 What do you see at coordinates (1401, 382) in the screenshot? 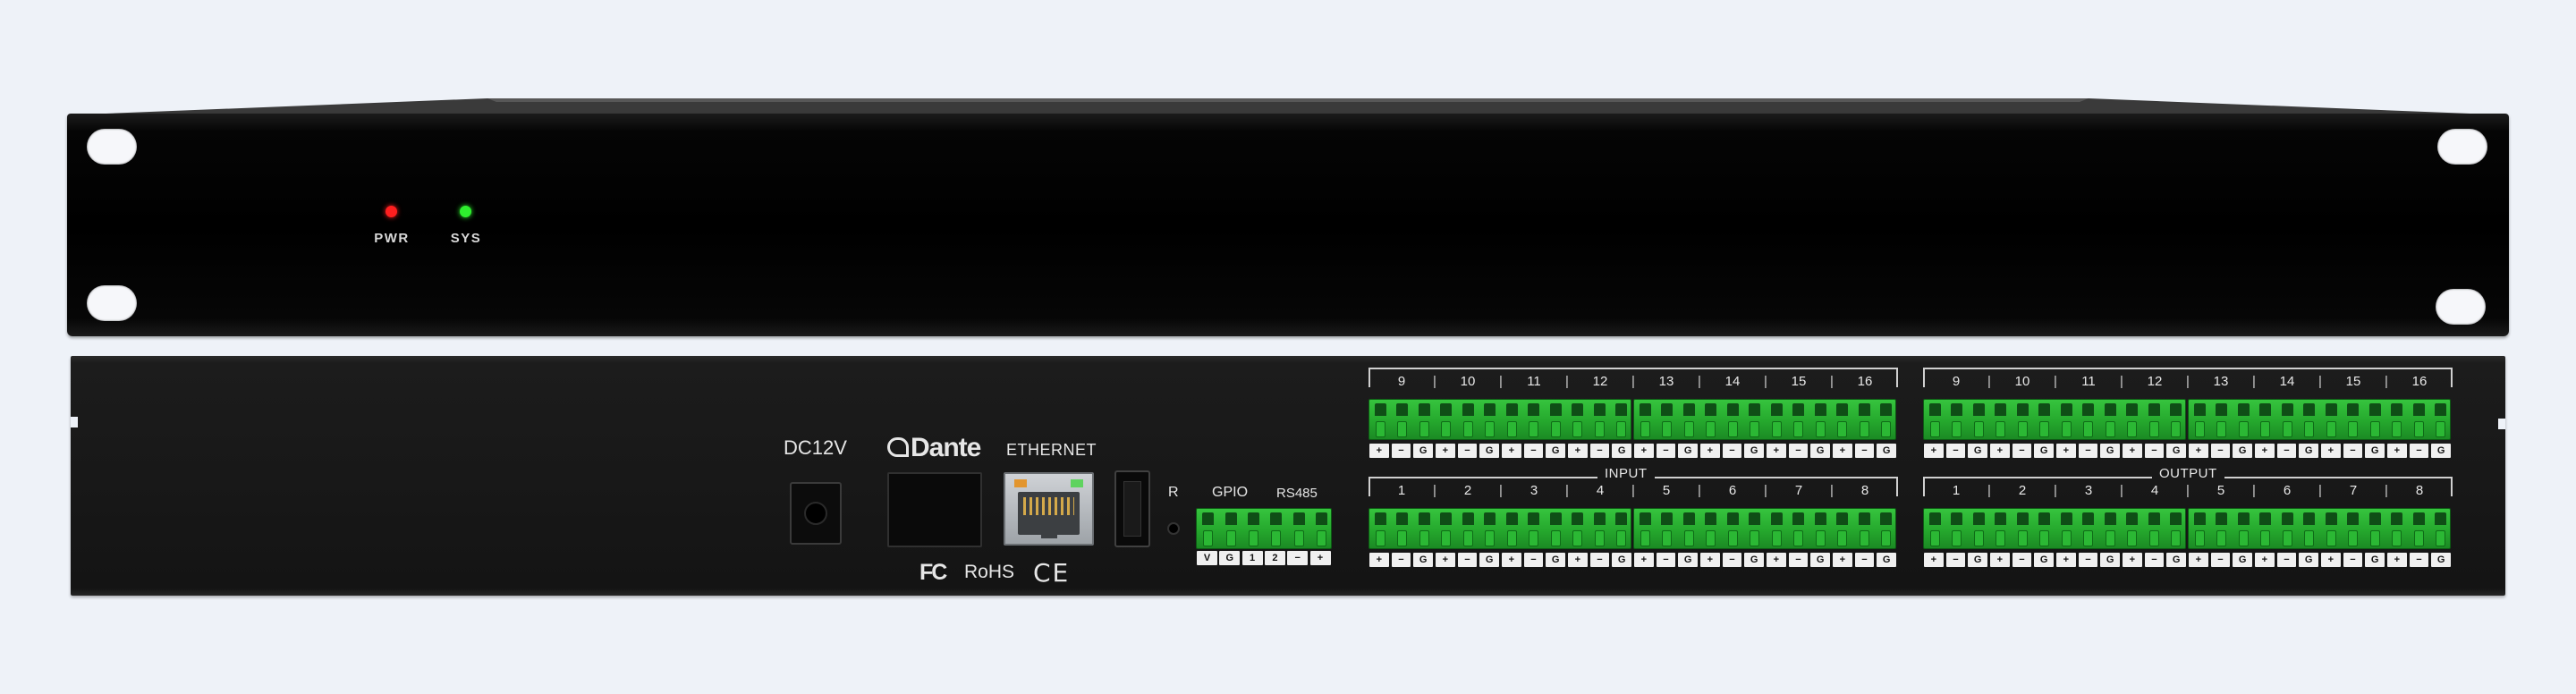
I see `input-channel-number: 9` at bounding box center [1401, 382].